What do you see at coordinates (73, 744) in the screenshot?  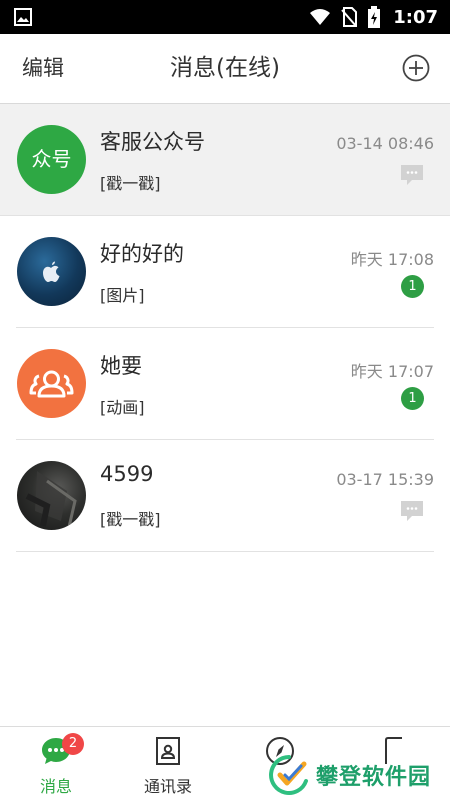 I see `tab-badge: 2` at bounding box center [73, 744].